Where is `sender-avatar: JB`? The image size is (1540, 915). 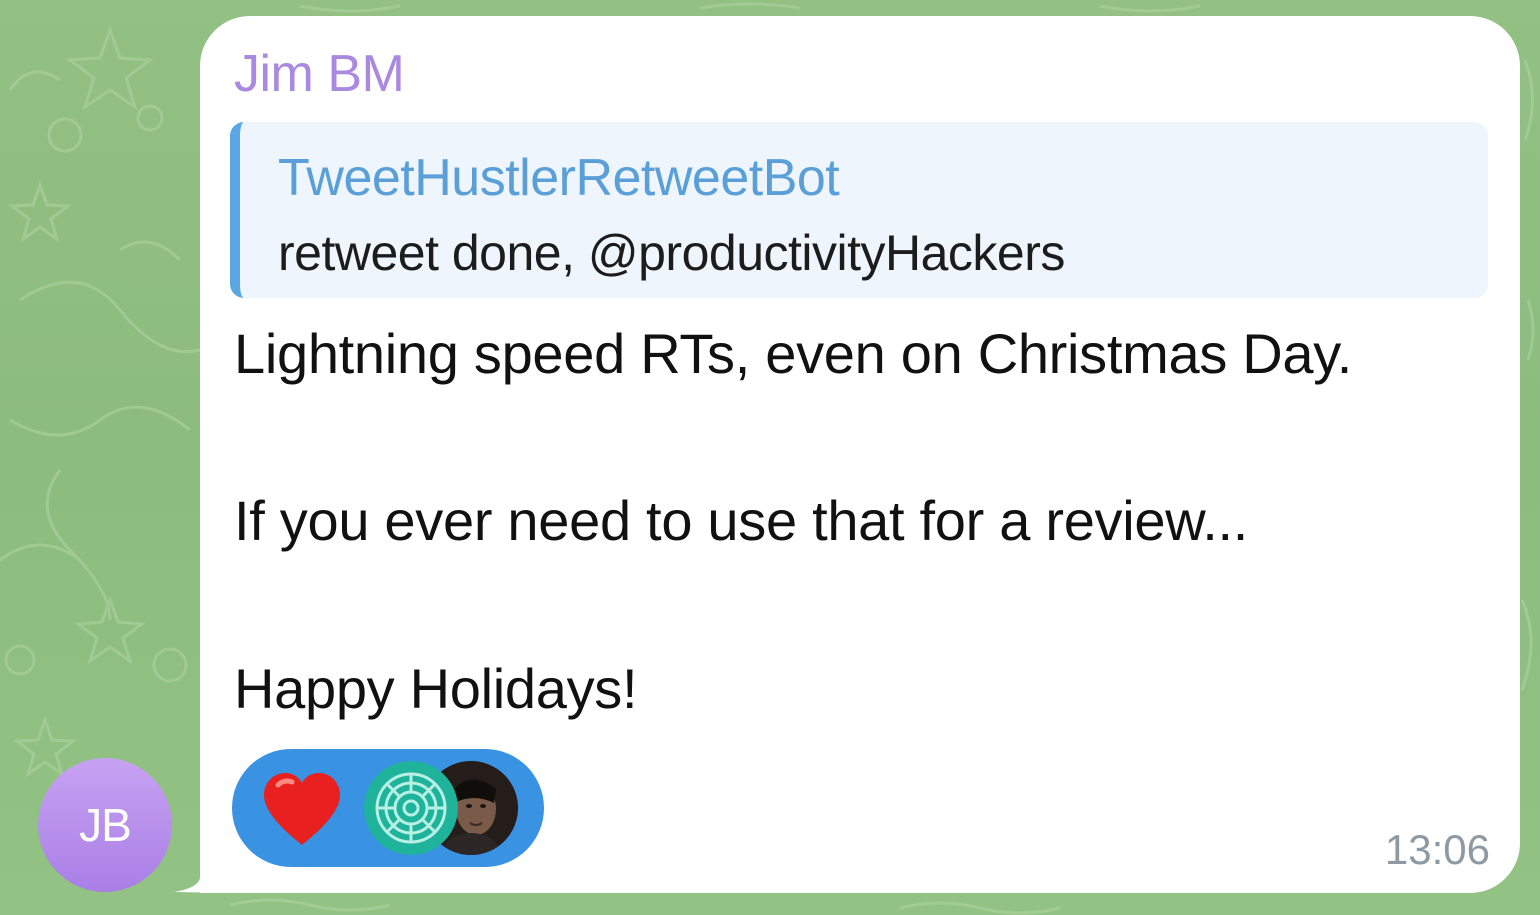 sender-avatar: JB is located at coordinates (105, 825).